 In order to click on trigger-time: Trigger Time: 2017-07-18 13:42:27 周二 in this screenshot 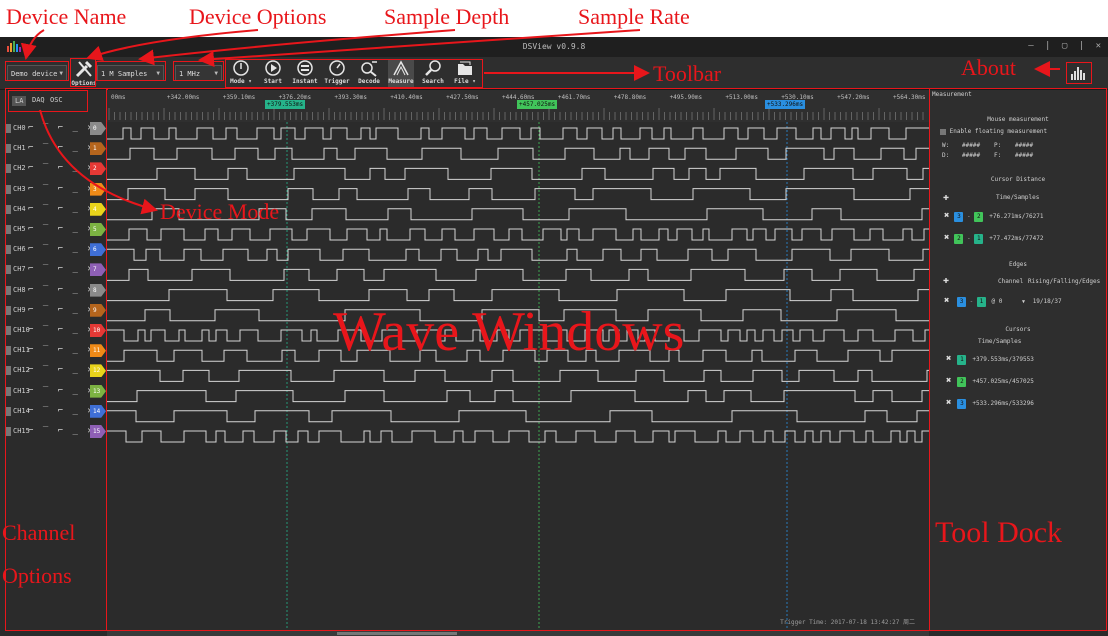, I will do `click(847, 622)`.